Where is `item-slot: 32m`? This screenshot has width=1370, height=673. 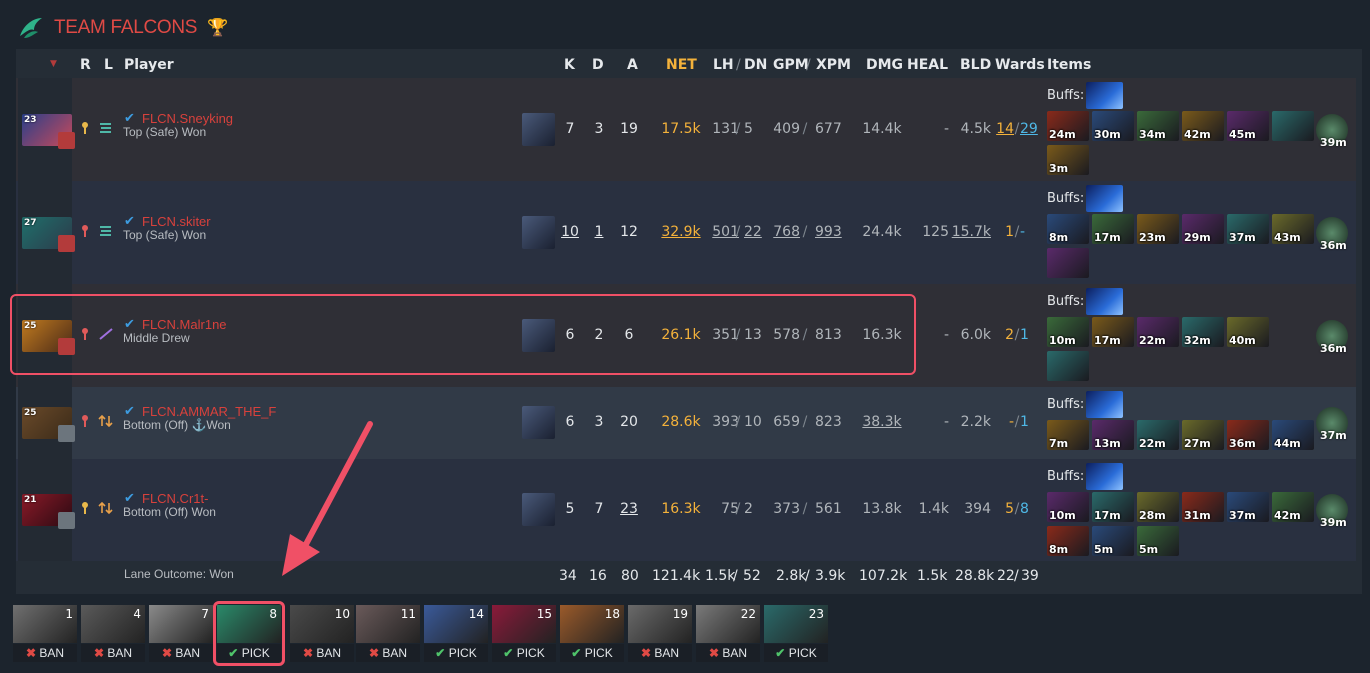
item-slot: 32m is located at coordinates (1203, 332).